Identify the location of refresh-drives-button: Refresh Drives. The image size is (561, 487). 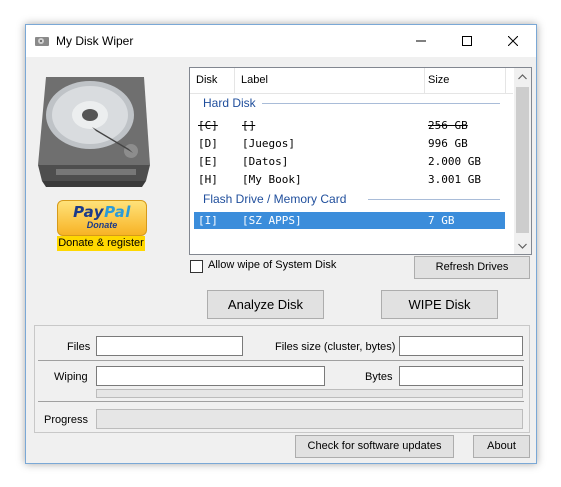
(472, 267).